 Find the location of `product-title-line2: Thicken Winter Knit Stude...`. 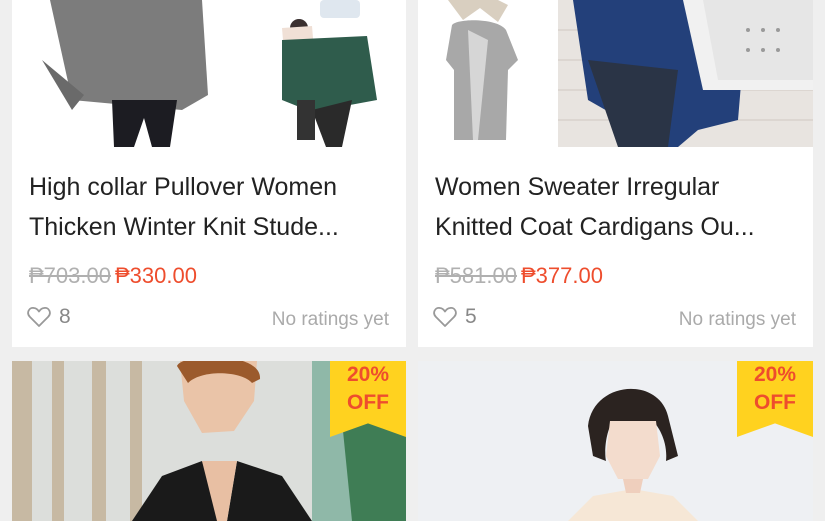

product-title-line2: Thicken Winter Knit Stude... is located at coordinates (184, 227).